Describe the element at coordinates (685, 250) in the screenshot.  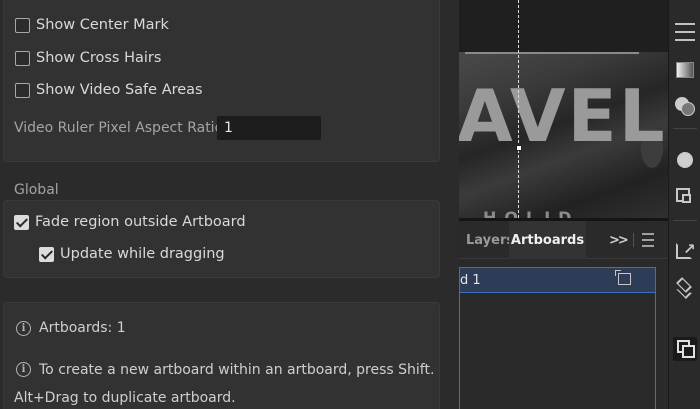
I see `share-icon: ↗` at that location.